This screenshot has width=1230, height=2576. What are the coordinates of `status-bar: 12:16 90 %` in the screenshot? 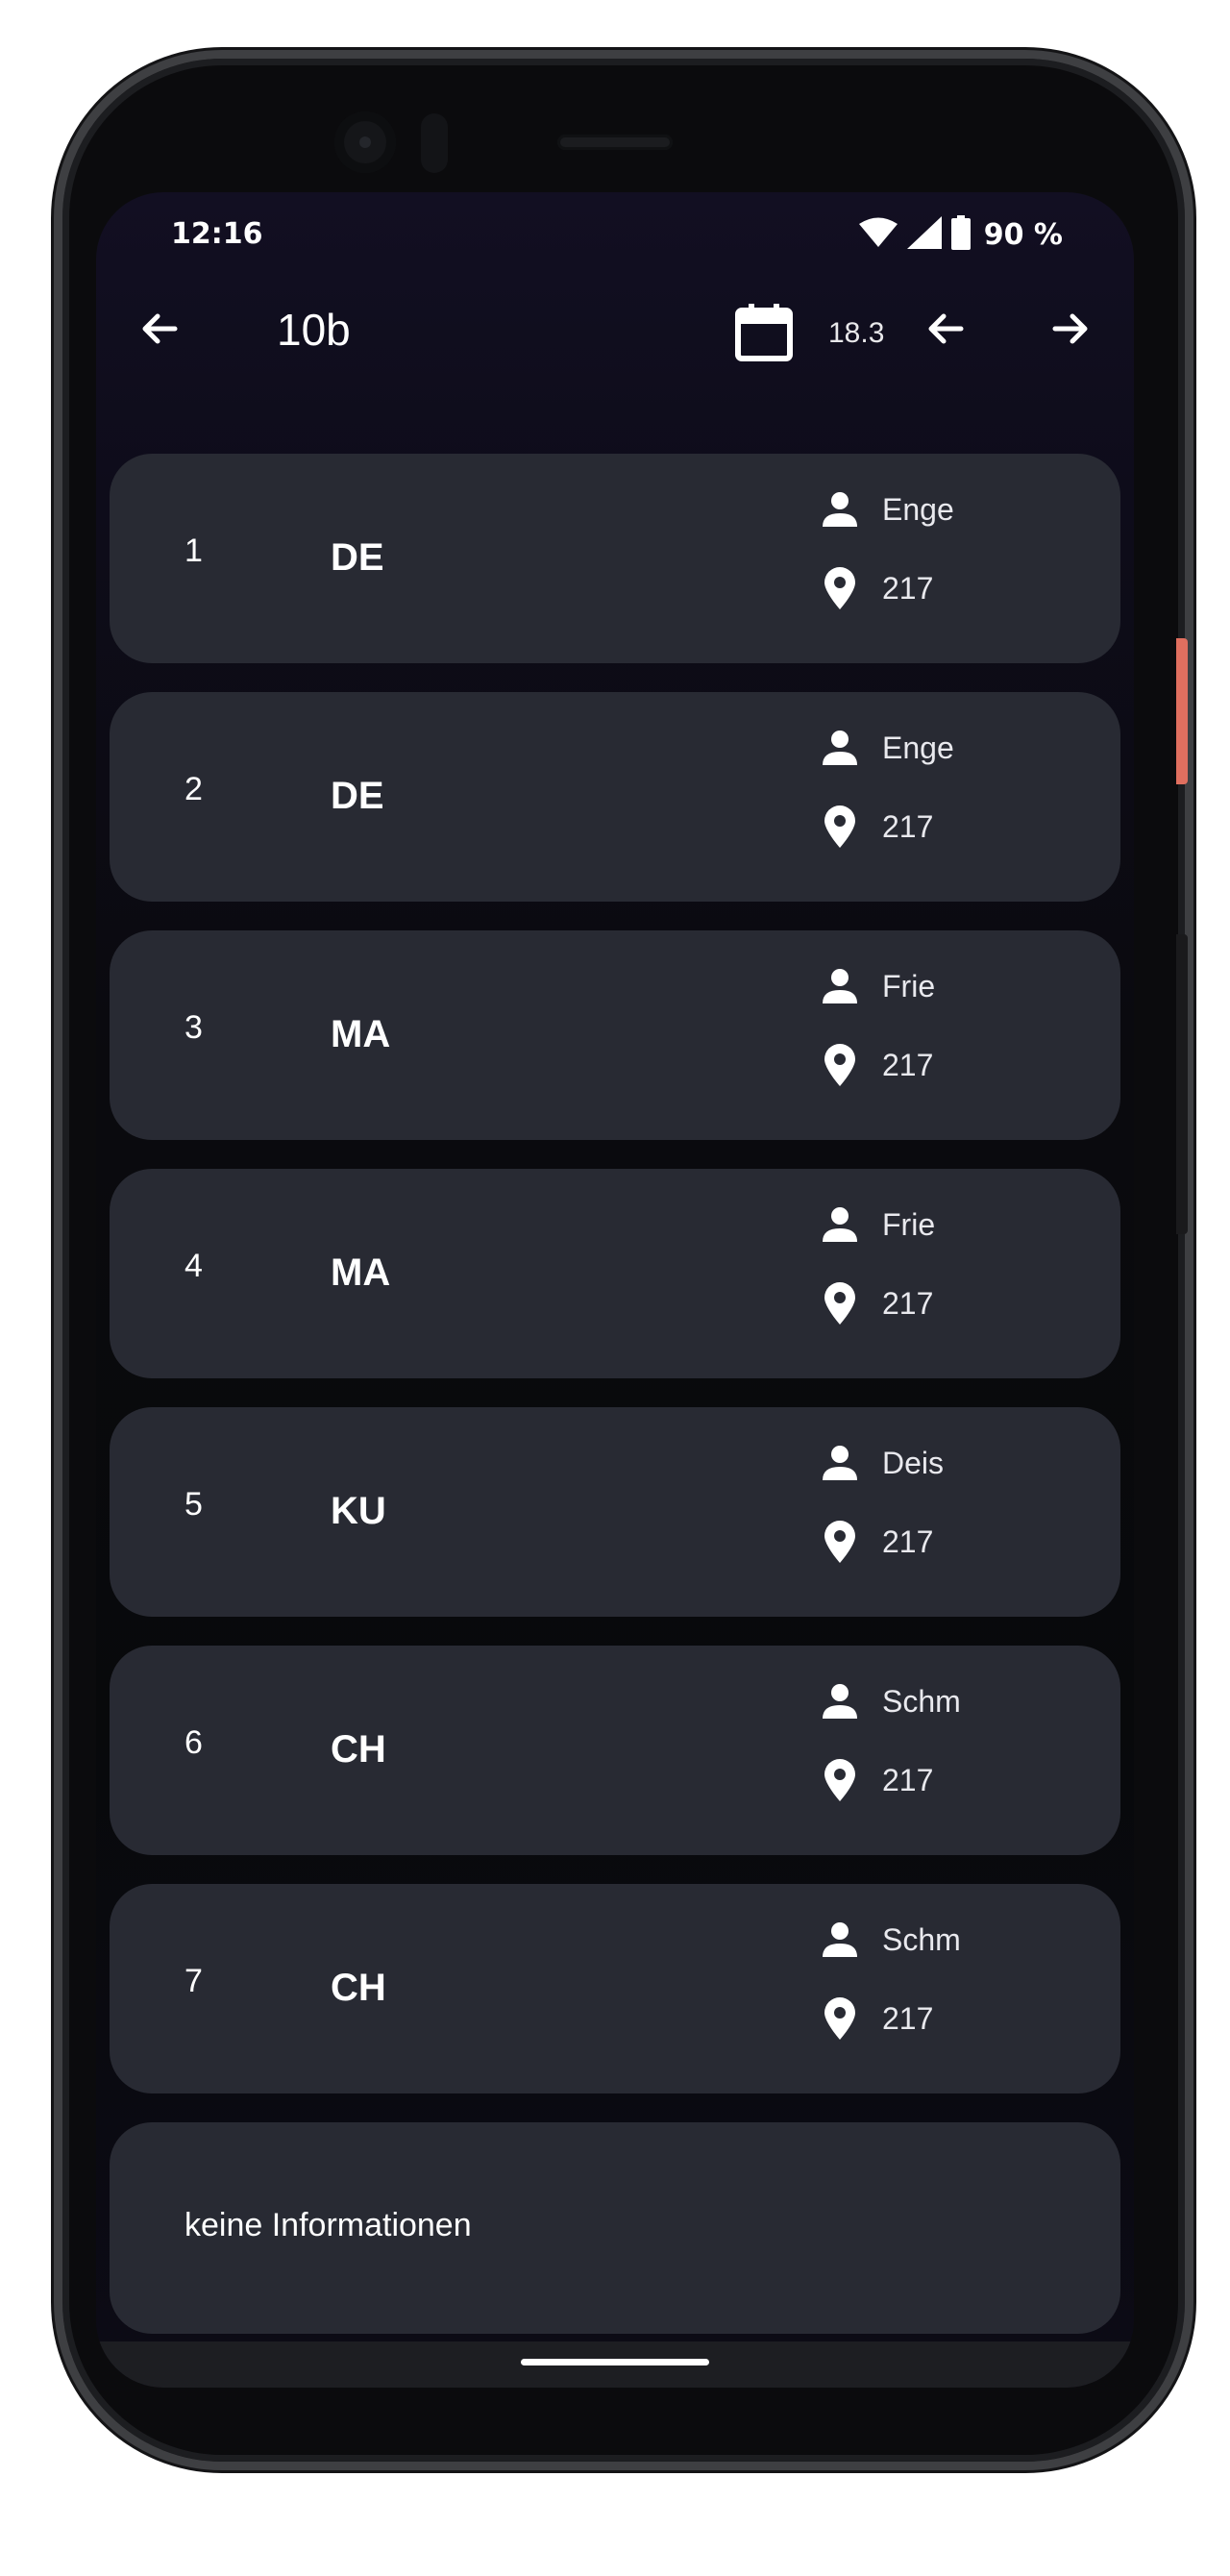 It's located at (615, 236).